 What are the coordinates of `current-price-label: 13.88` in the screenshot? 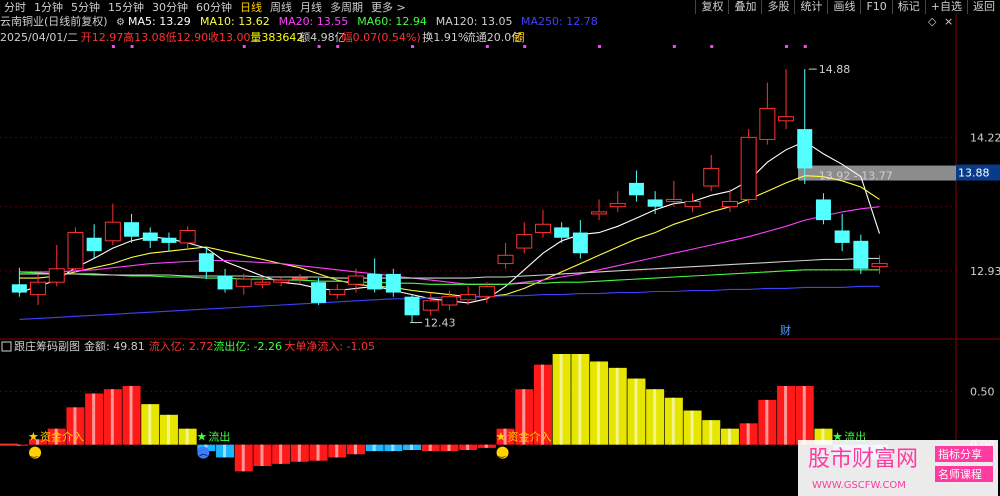 It's located at (974, 173).